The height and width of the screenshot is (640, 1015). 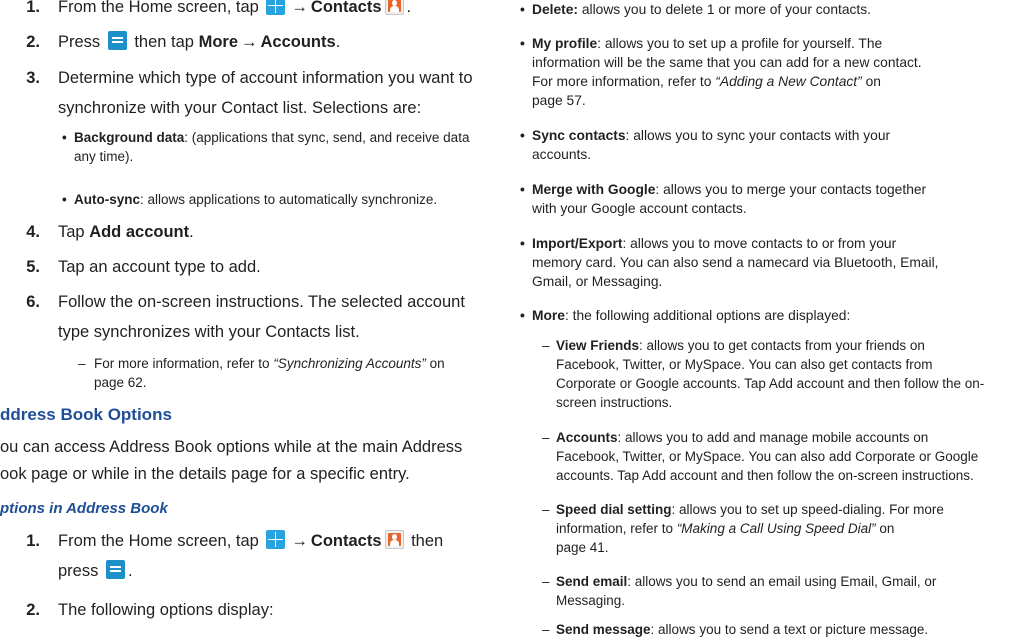 I want to click on bold-term: Delete:, so click(x=555, y=9).